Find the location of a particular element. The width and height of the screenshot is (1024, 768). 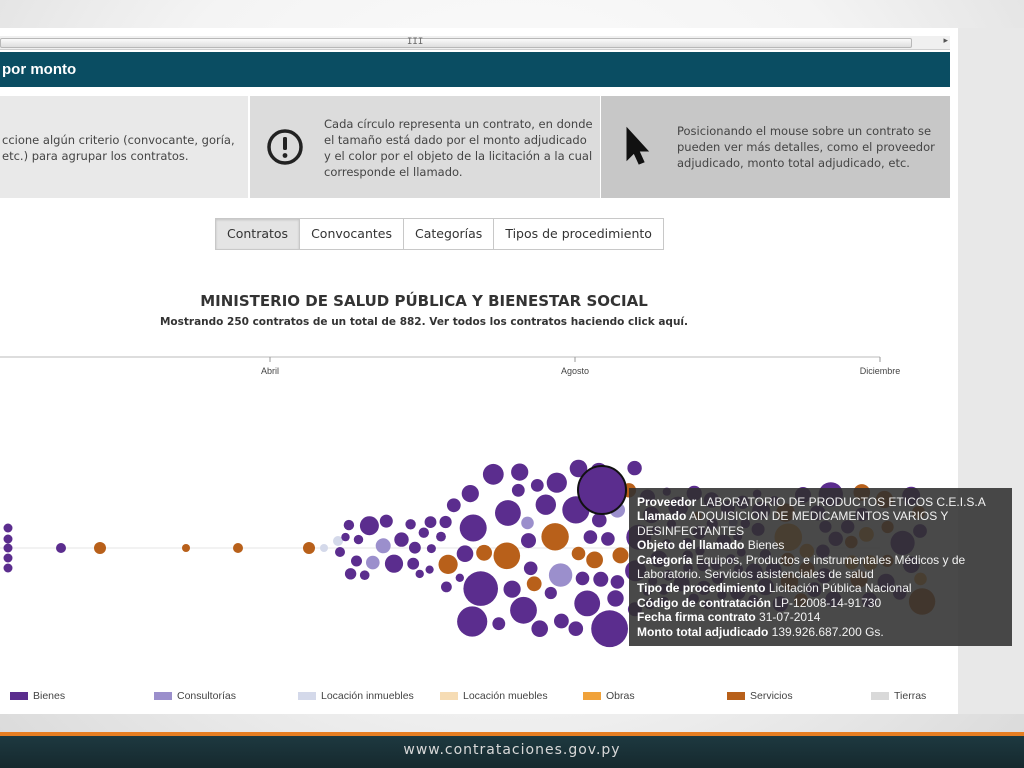

tab-contratos: Contratos is located at coordinates (258, 234).